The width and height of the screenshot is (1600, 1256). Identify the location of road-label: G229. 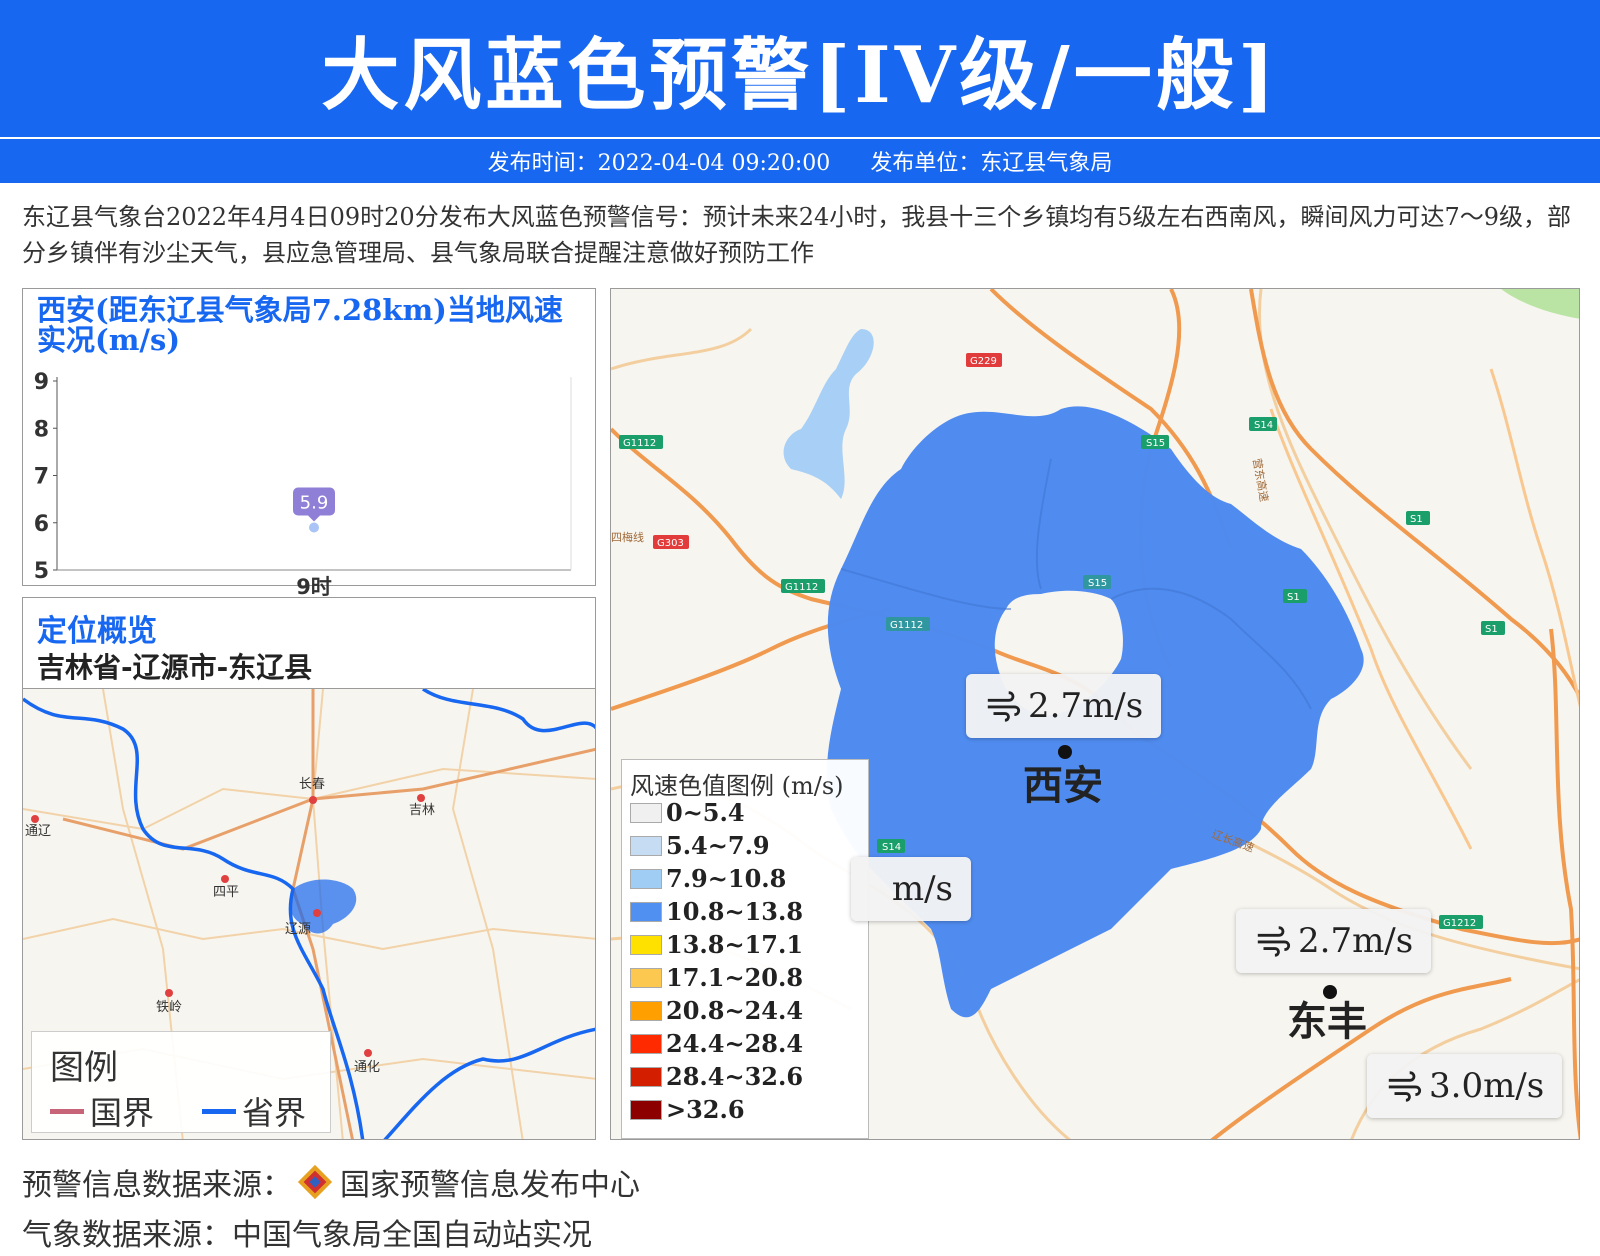
(983, 361).